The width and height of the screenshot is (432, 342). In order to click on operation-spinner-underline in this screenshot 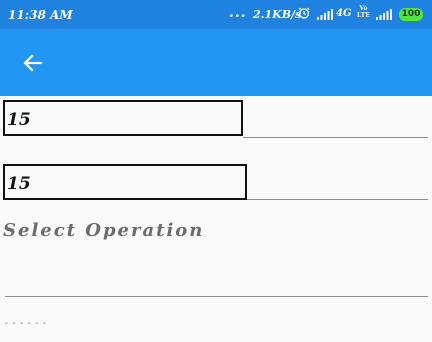, I will do `click(216, 296)`.